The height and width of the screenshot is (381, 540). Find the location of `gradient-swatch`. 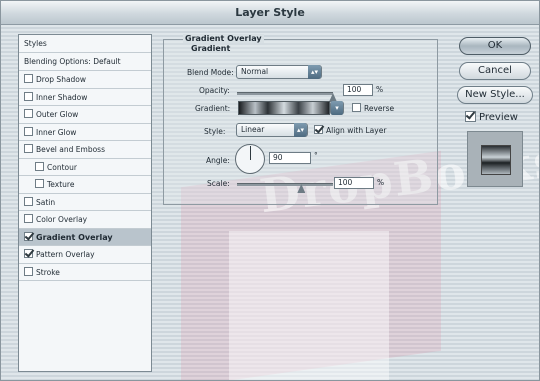

gradient-swatch is located at coordinates (284, 108).